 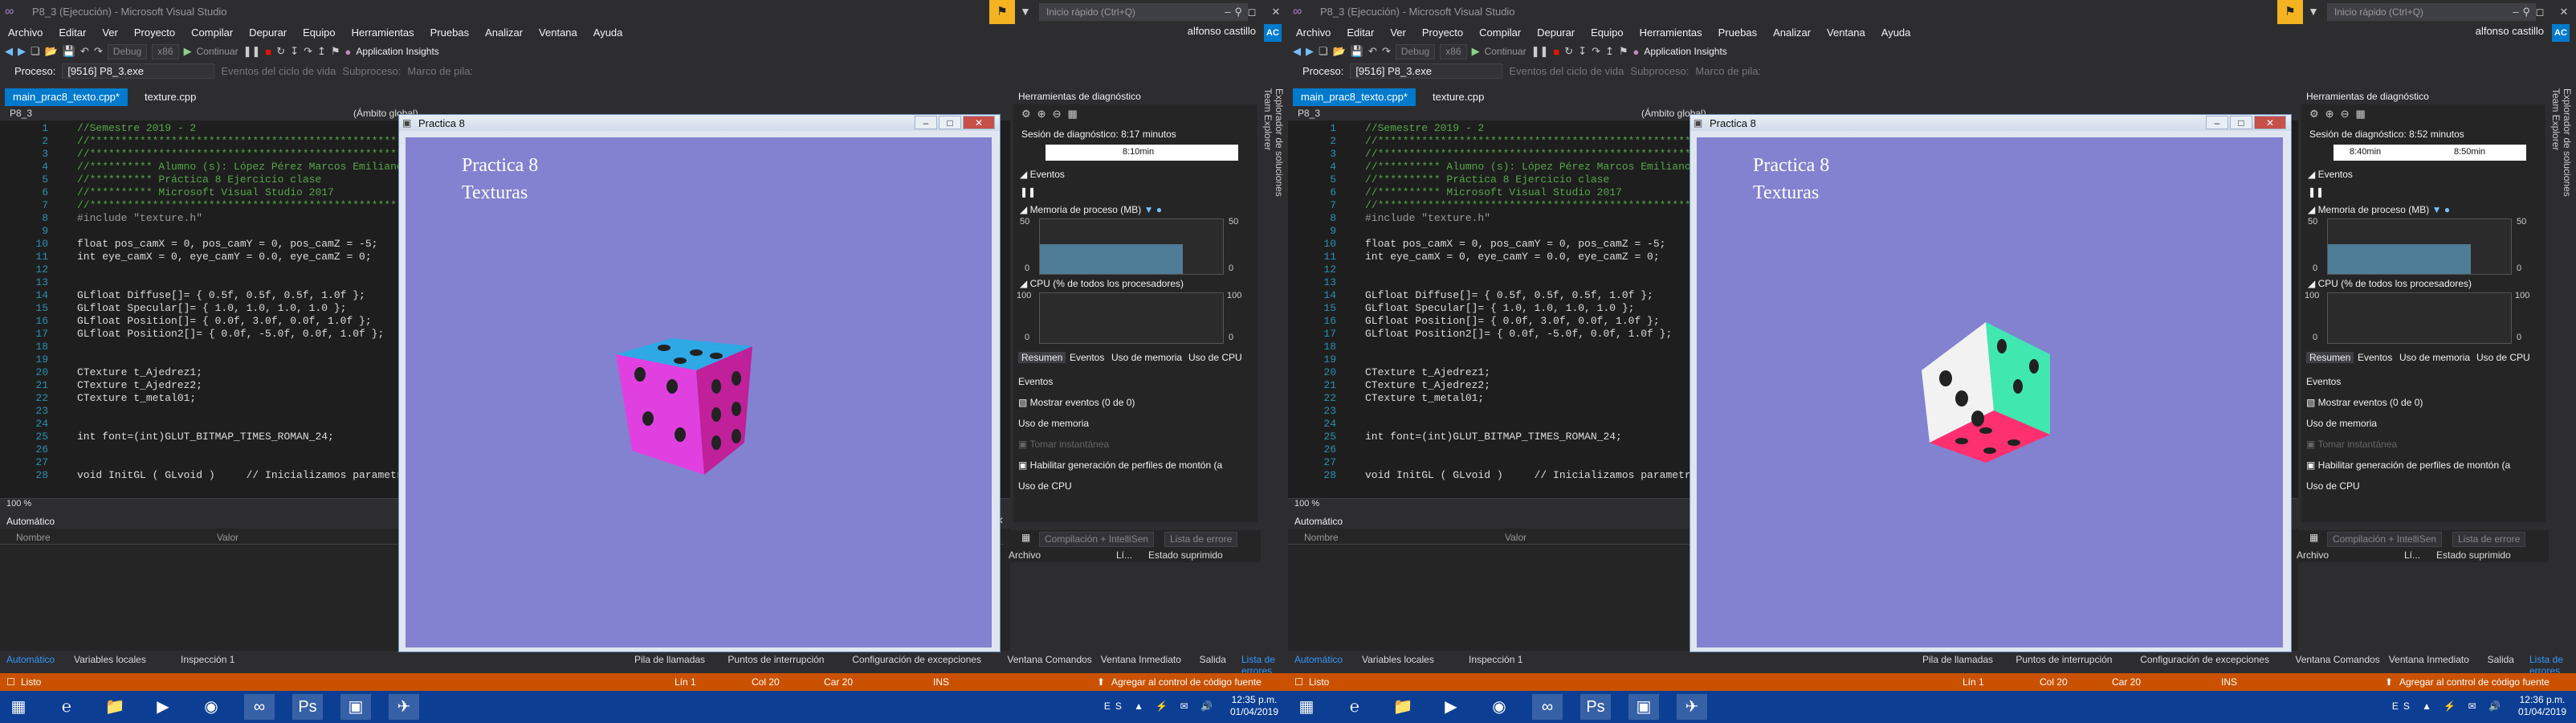 I want to click on menu-proyecto: Proyecto, so click(x=1442, y=33).